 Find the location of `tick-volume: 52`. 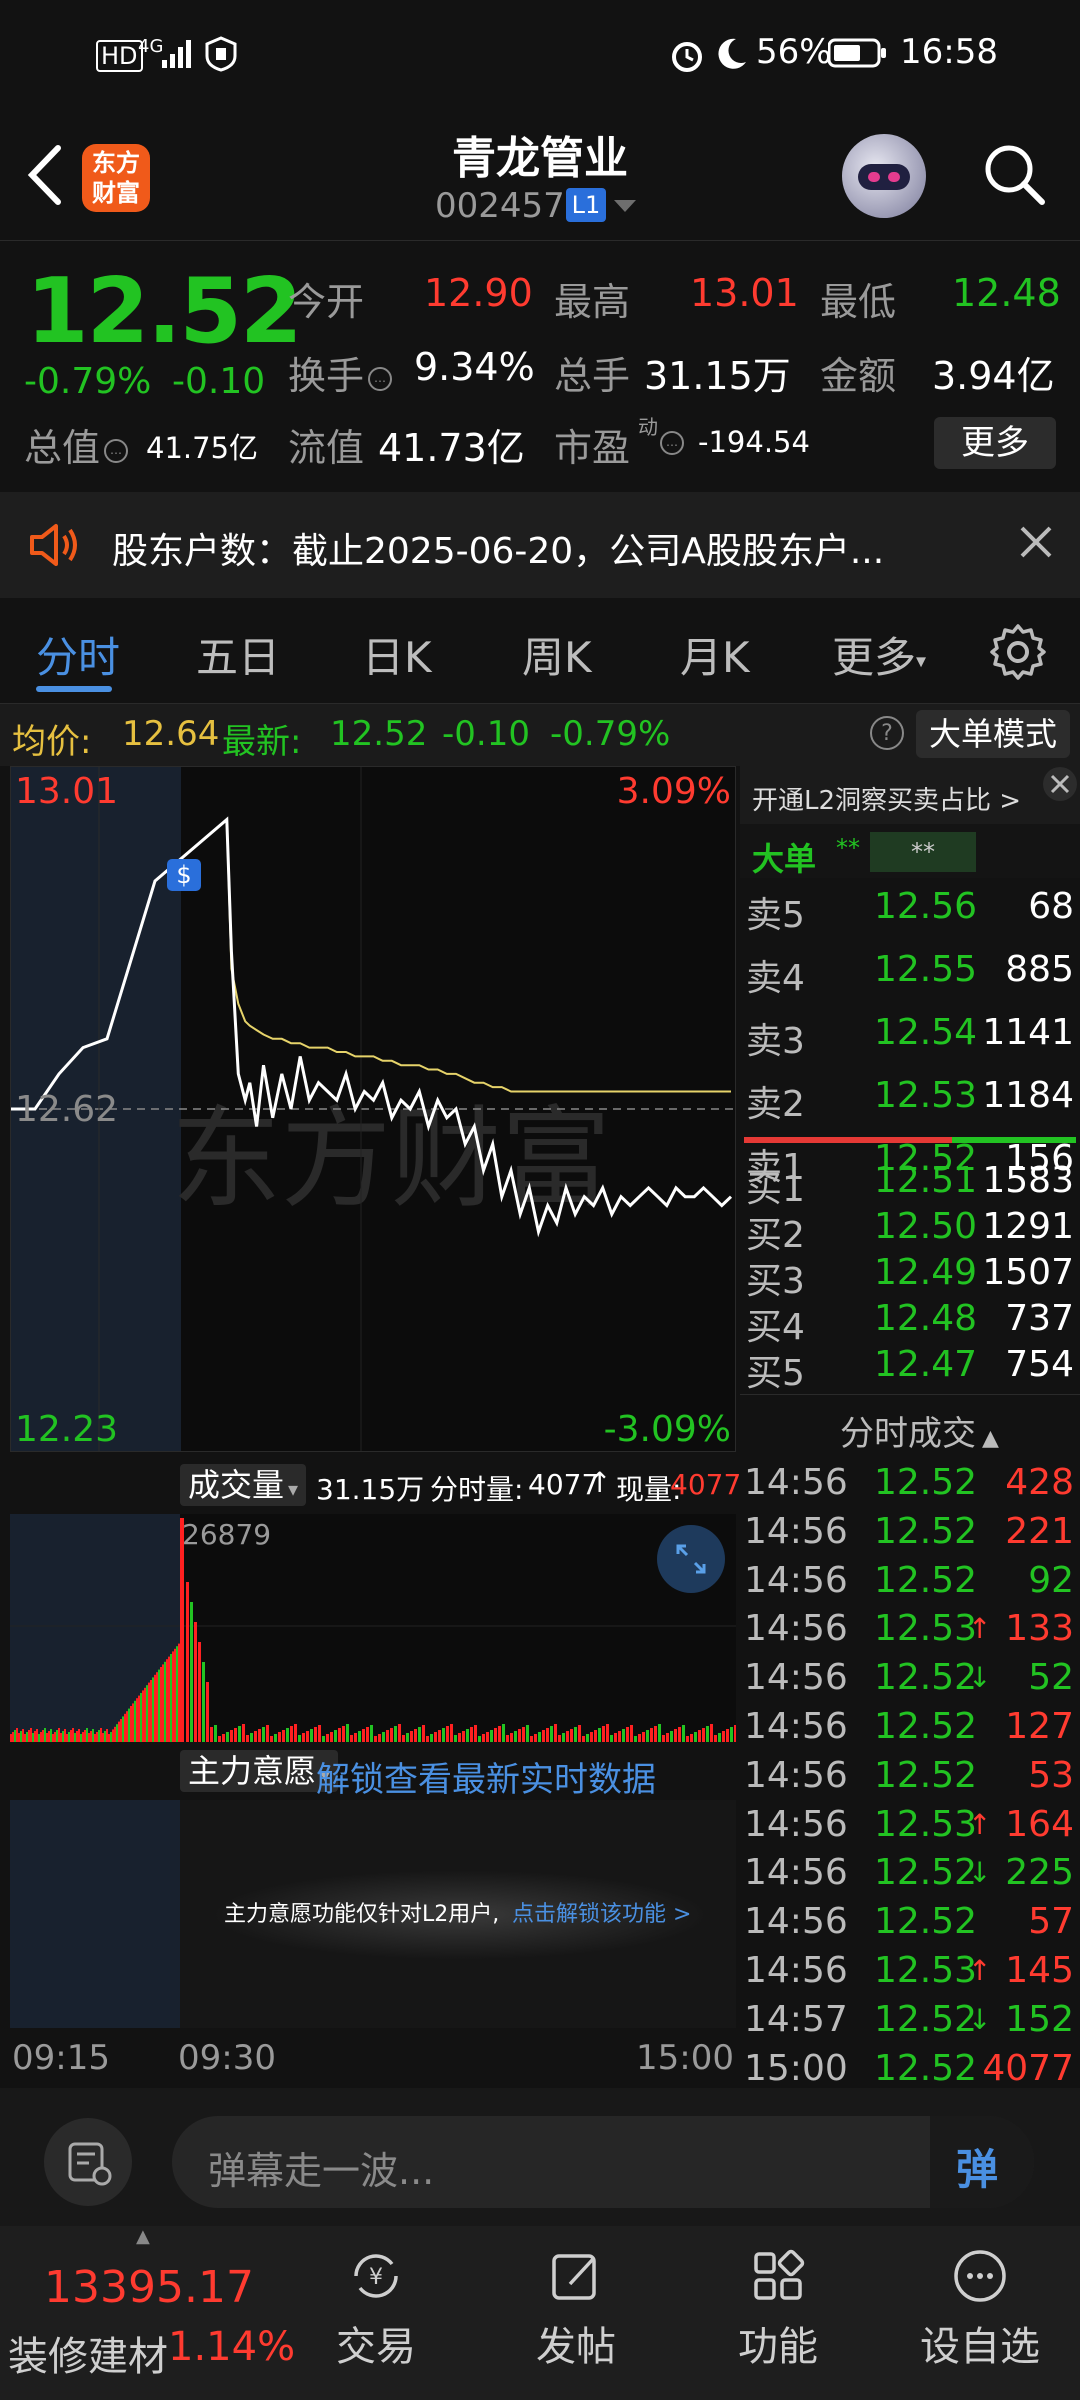

tick-volume: 52 is located at coordinates (1051, 1678).